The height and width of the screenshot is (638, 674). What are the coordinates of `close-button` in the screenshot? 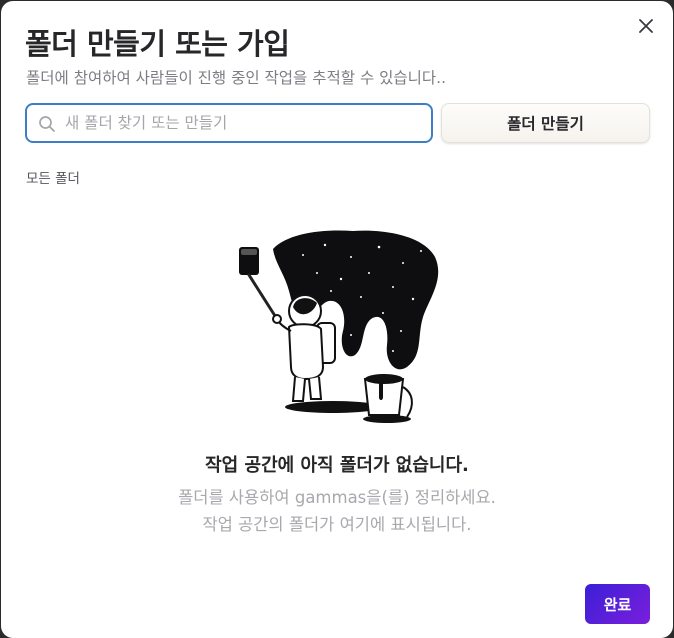 It's located at (646, 26).